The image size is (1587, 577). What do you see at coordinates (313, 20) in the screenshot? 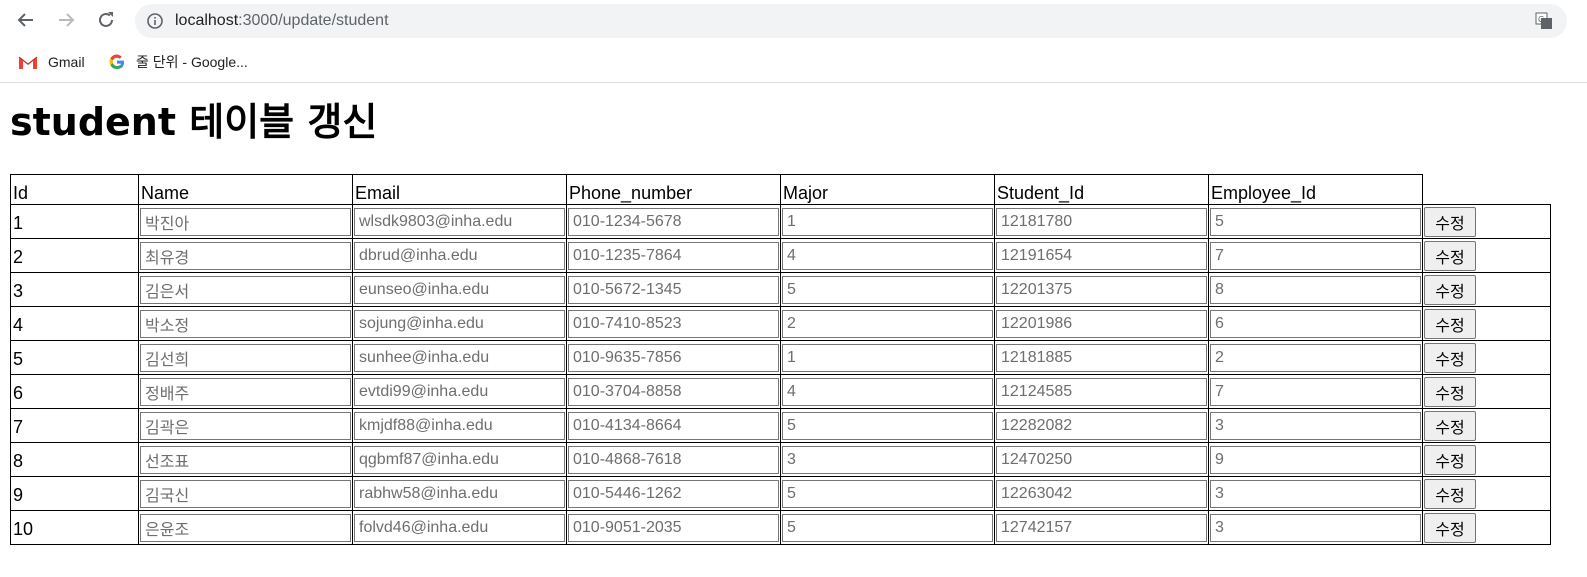
I see `url-path: :3000/update/student` at bounding box center [313, 20].